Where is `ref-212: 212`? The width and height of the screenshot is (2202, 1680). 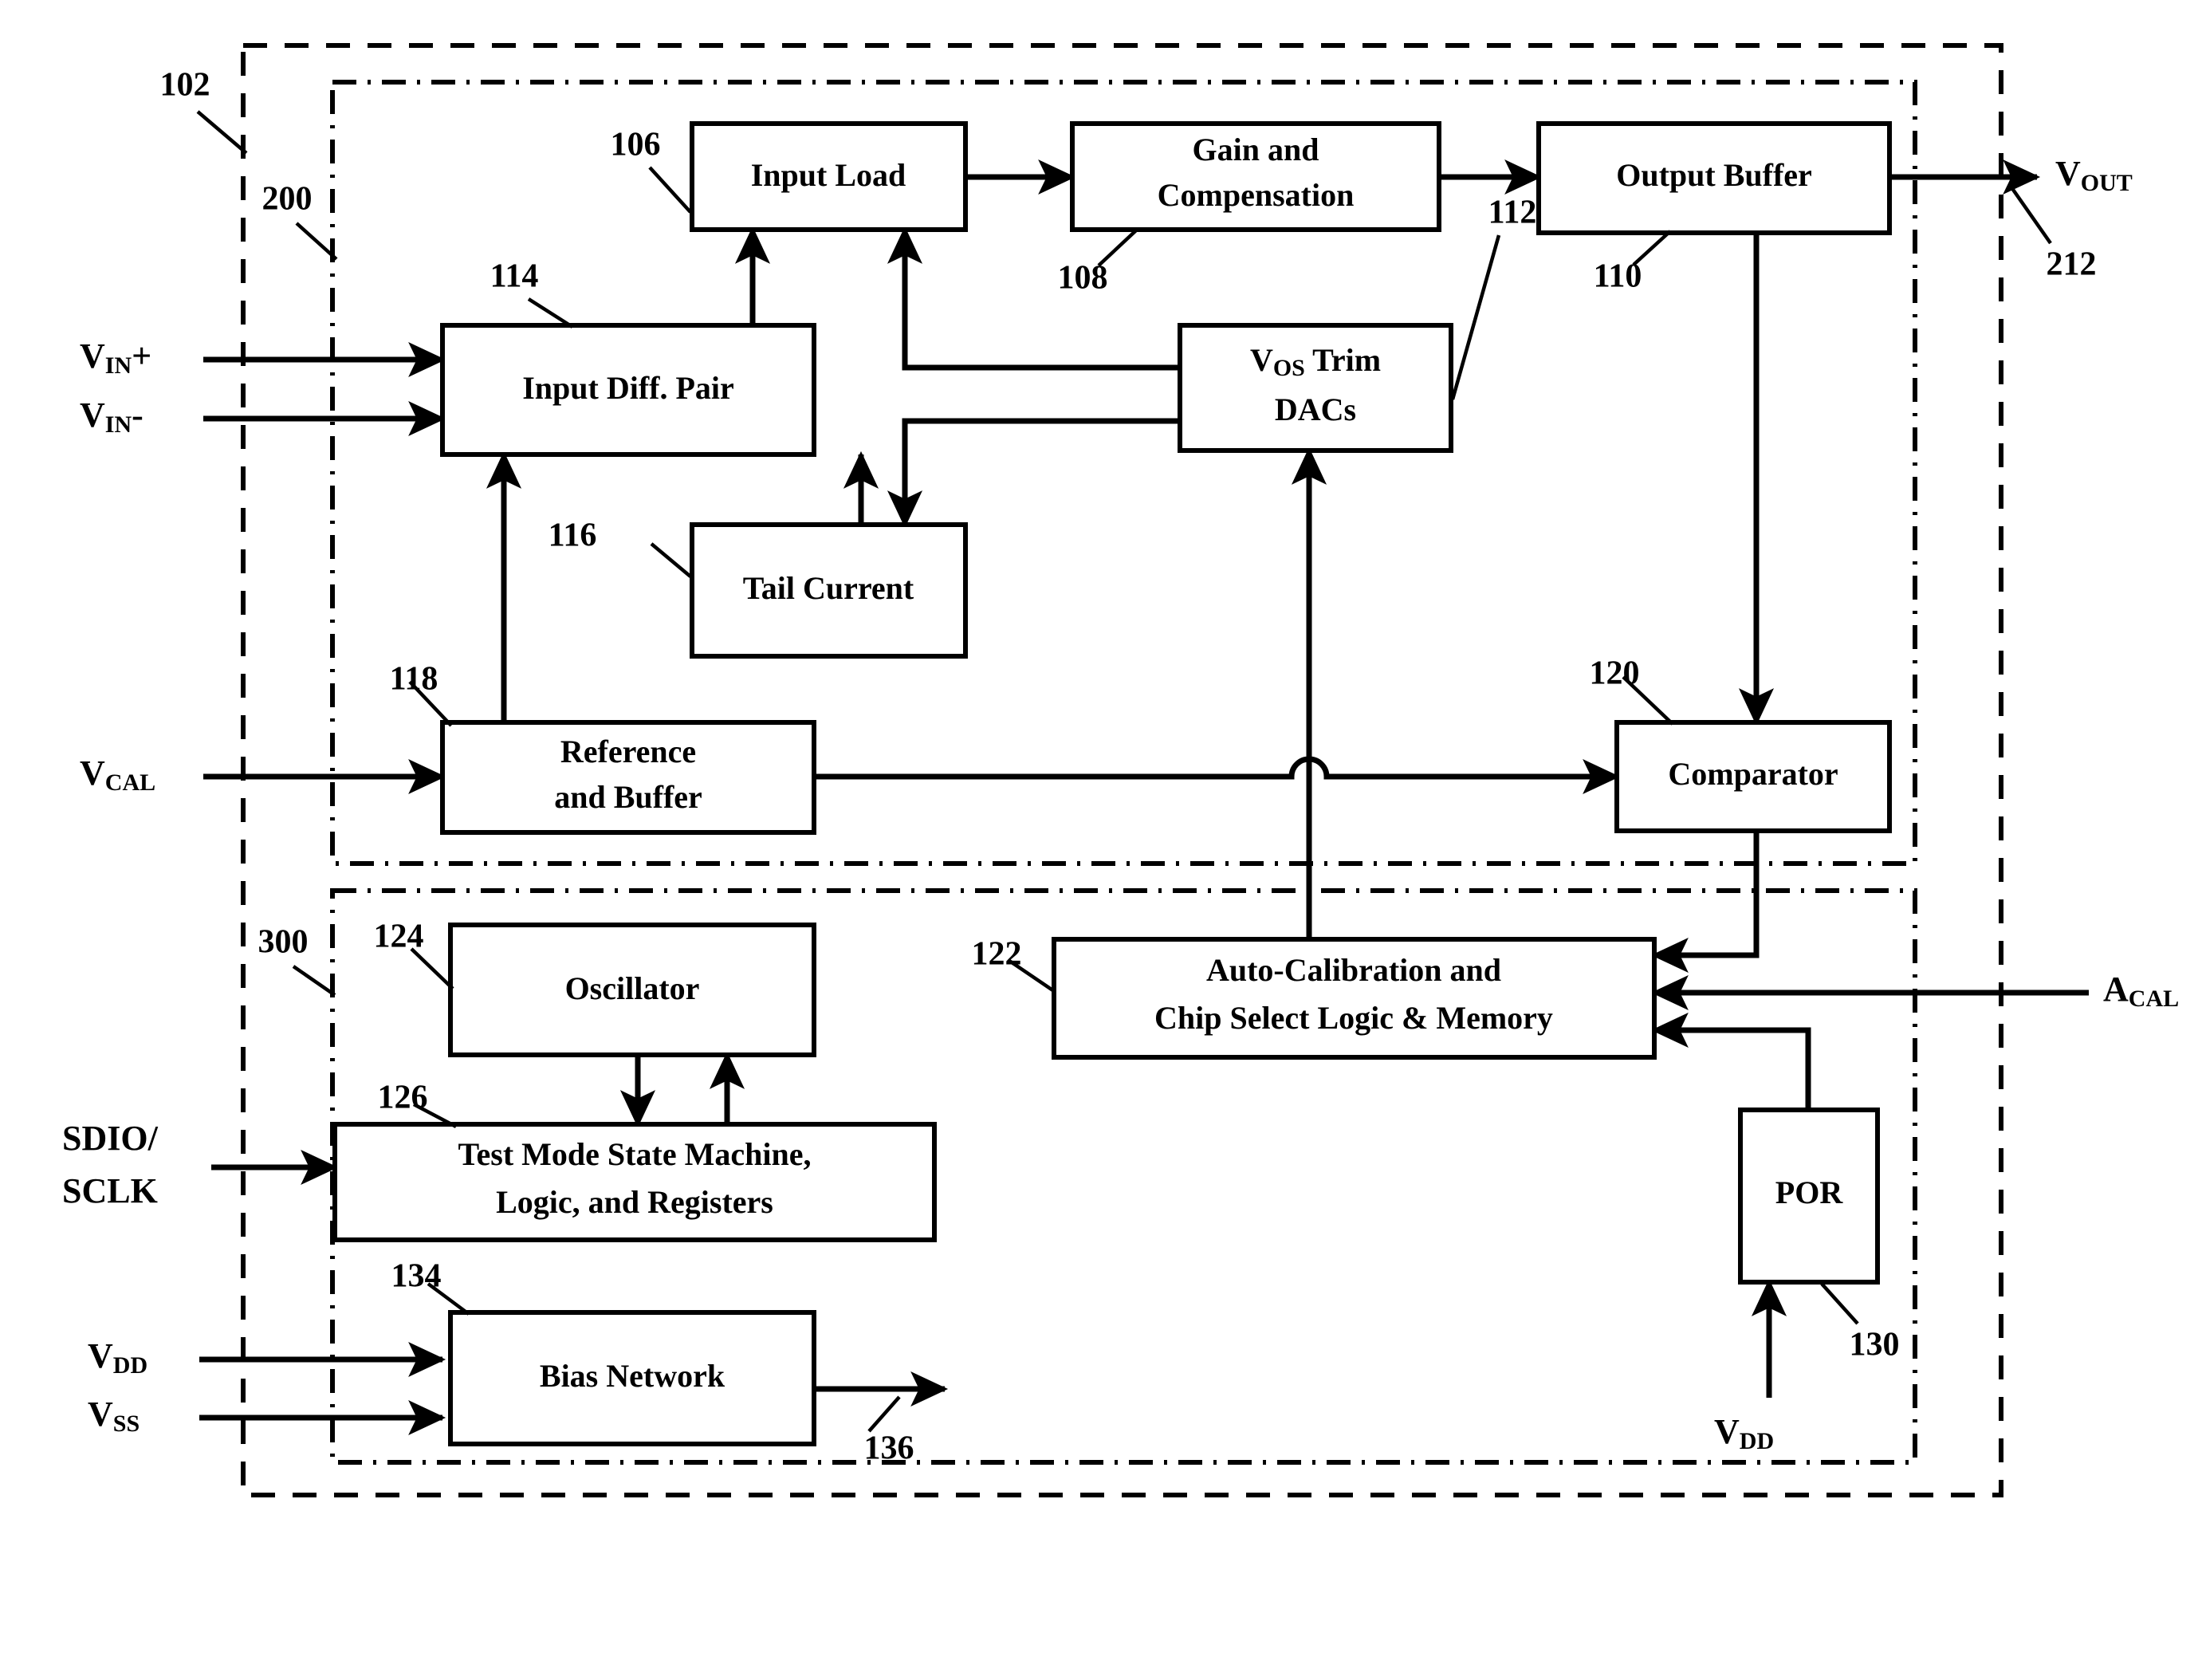
ref-212: 212 is located at coordinates (2072, 264).